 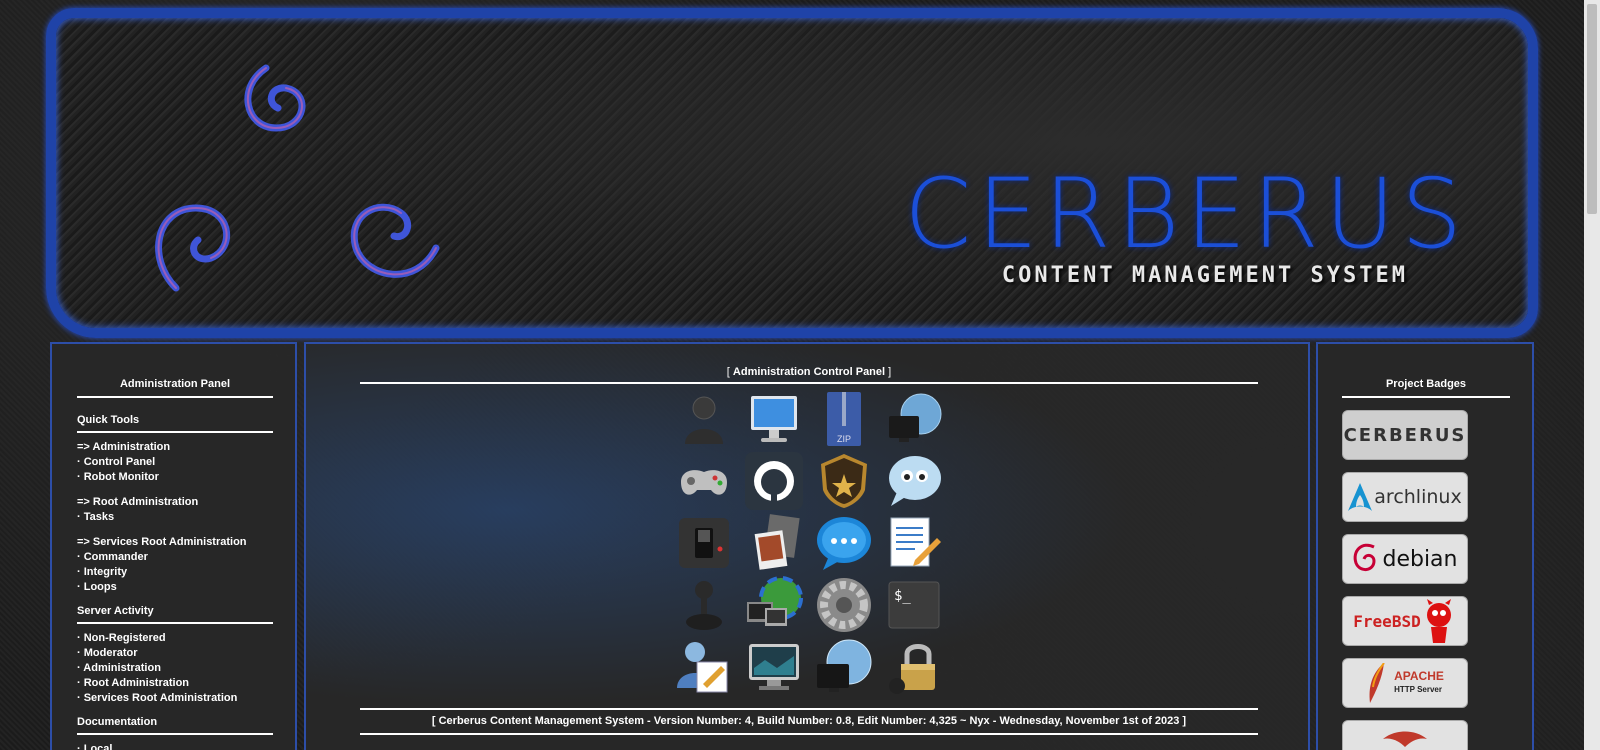 What do you see at coordinates (1365, 557) in the screenshot?
I see `debian-swirl-icon` at bounding box center [1365, 557].